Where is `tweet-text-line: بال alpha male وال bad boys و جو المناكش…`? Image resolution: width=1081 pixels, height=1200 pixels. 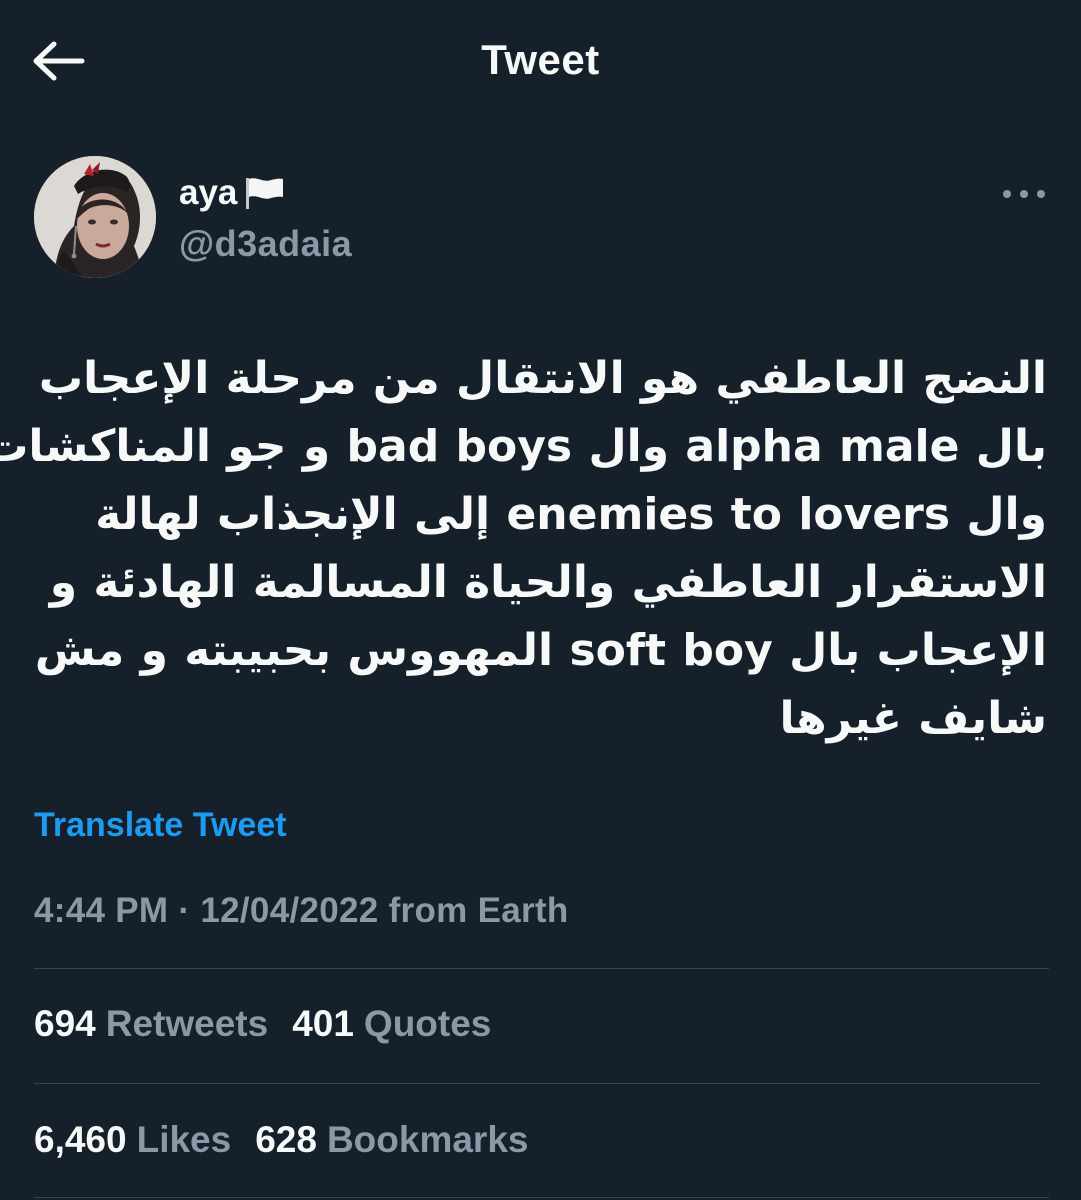 tweet-text-line: بال alpha male وال bad boys و جو المناكش… is located at coordinates (523, 446).